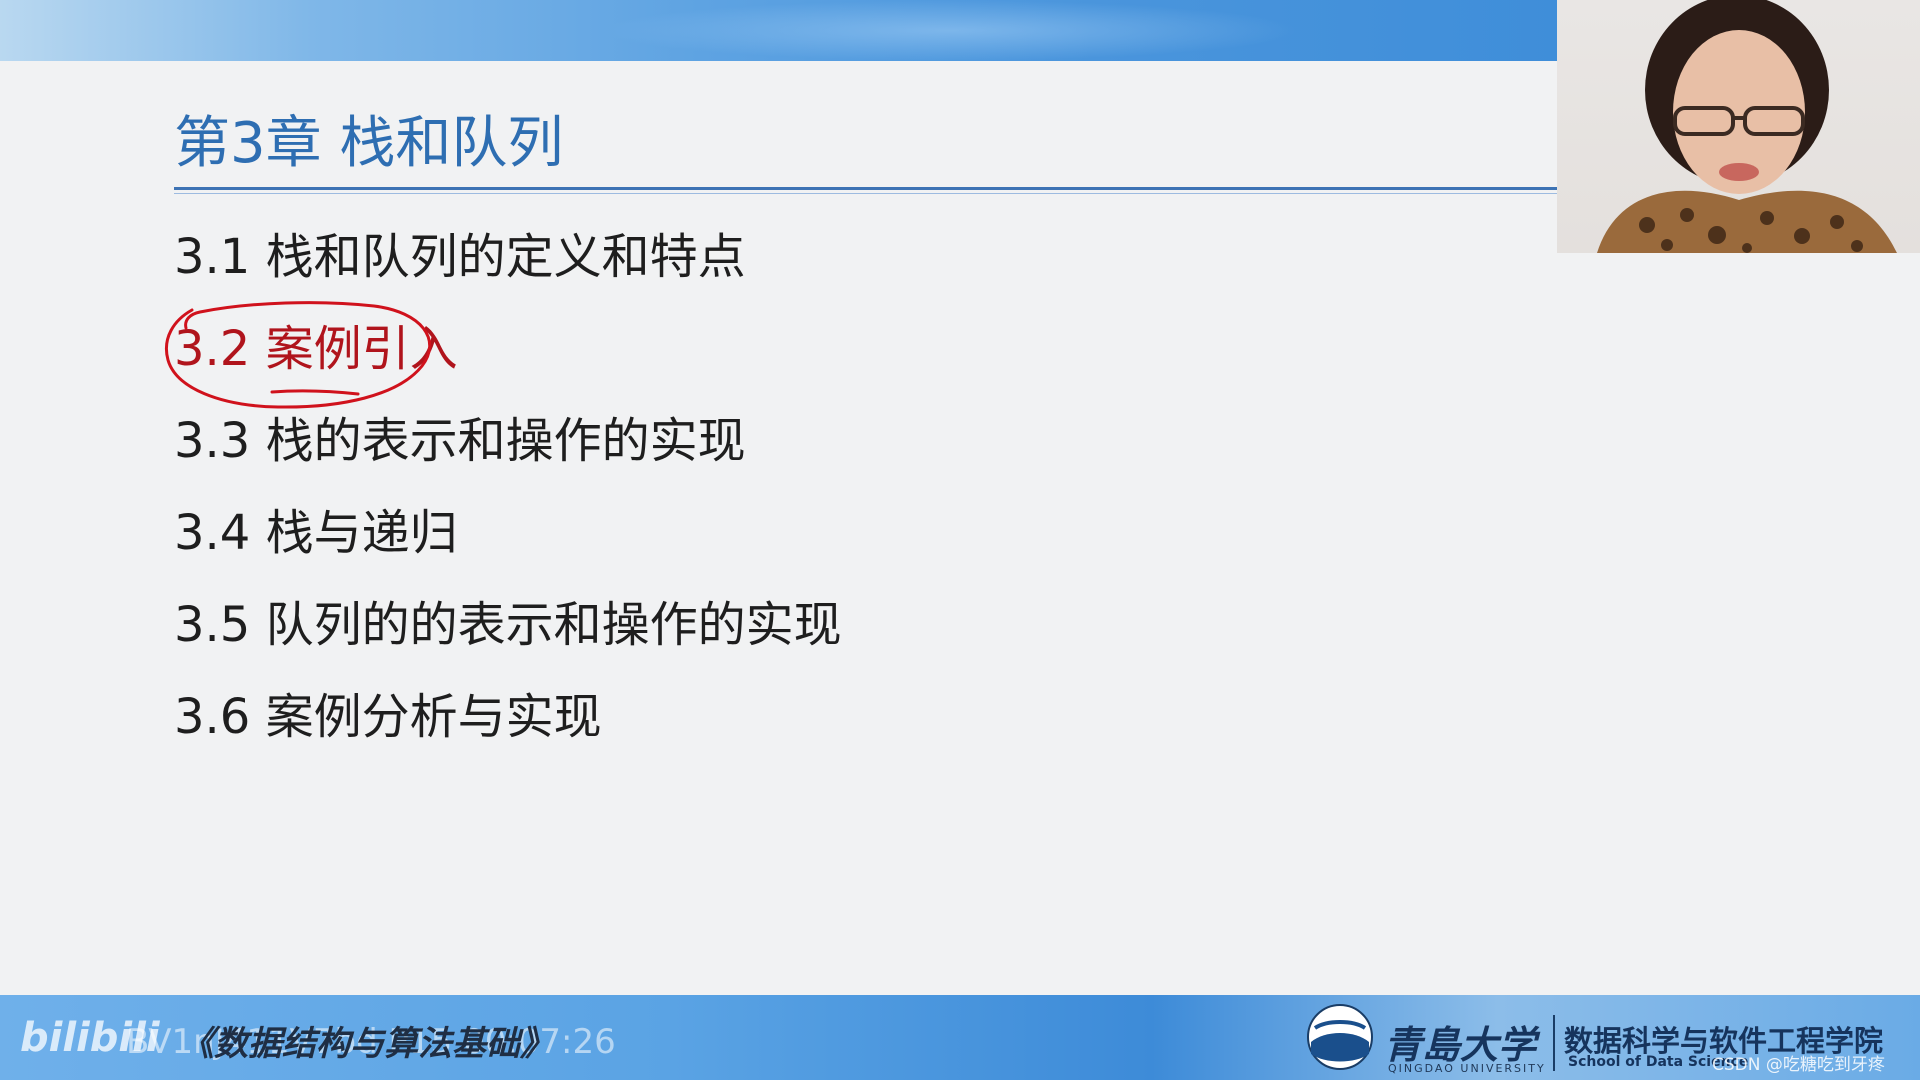 This screenshot has height=1080, width=1920. What do you see at coordinates (367, 1044) in the screenshot?
I see `course-name: 《数据结构与算法基础》` at bounding box center [367, 1044].